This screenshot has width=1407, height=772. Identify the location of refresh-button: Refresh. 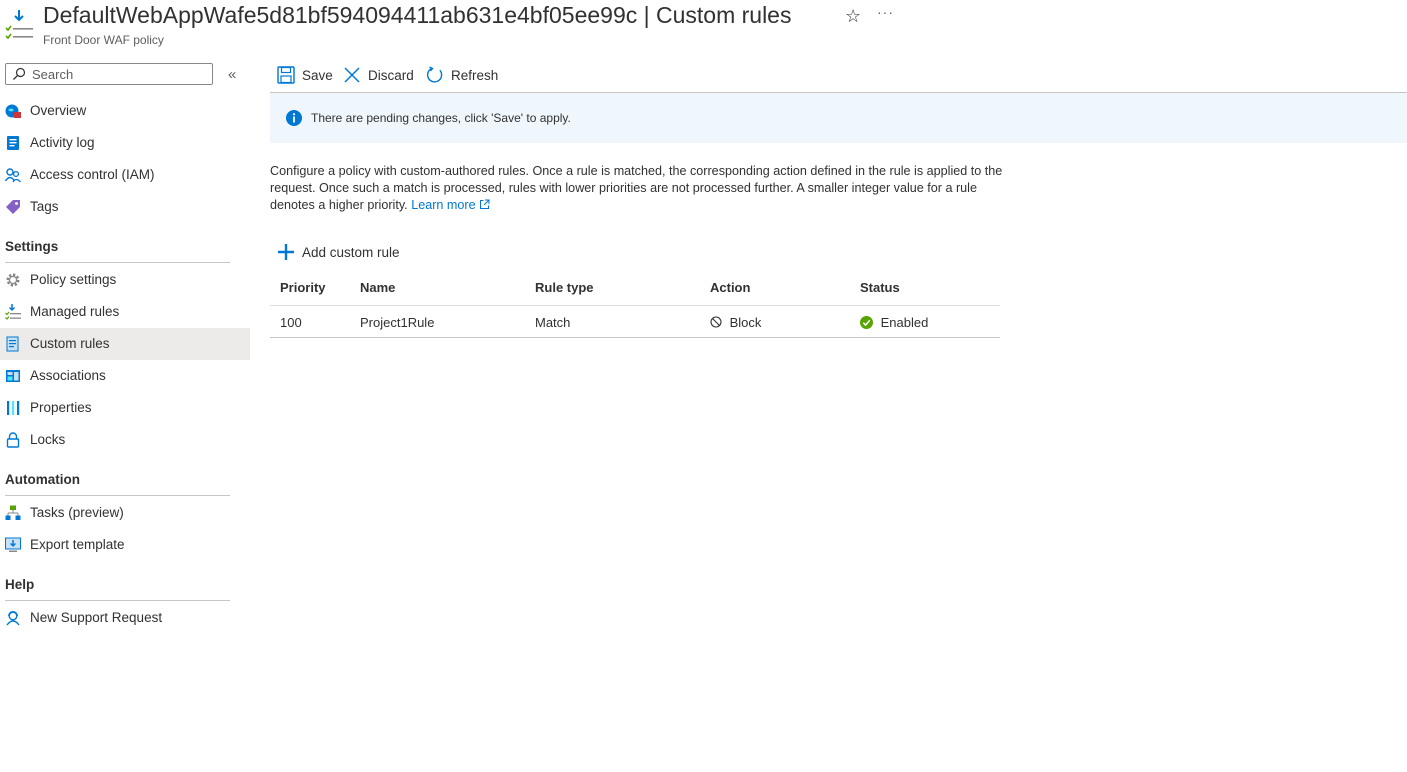
(462, 76).